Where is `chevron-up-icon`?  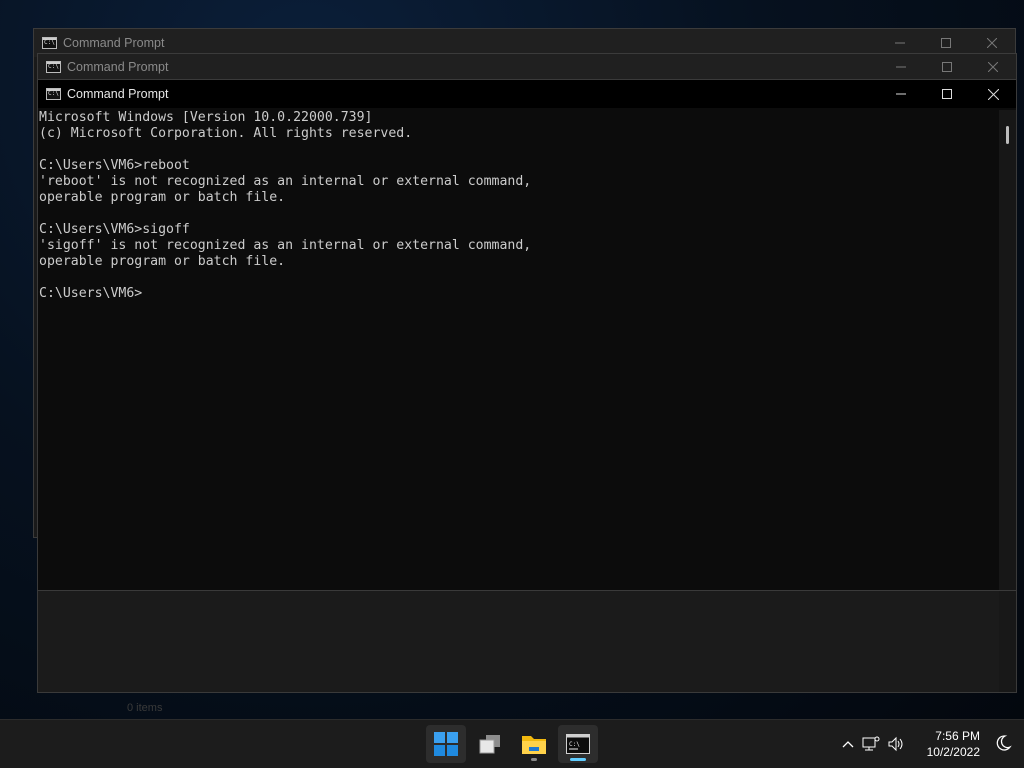
chevron-up-icon is located at coordinates (848, 744).